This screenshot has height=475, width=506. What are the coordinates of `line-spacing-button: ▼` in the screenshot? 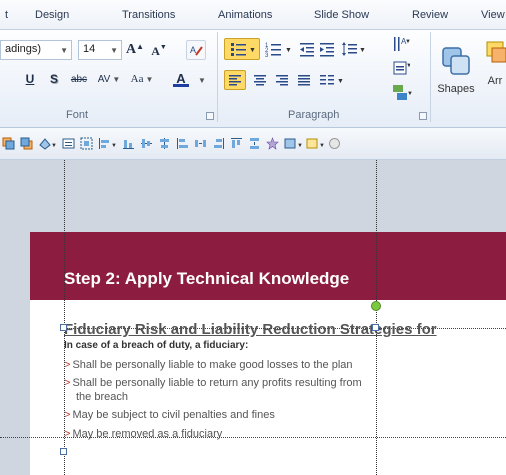 It's located at (354, 49).